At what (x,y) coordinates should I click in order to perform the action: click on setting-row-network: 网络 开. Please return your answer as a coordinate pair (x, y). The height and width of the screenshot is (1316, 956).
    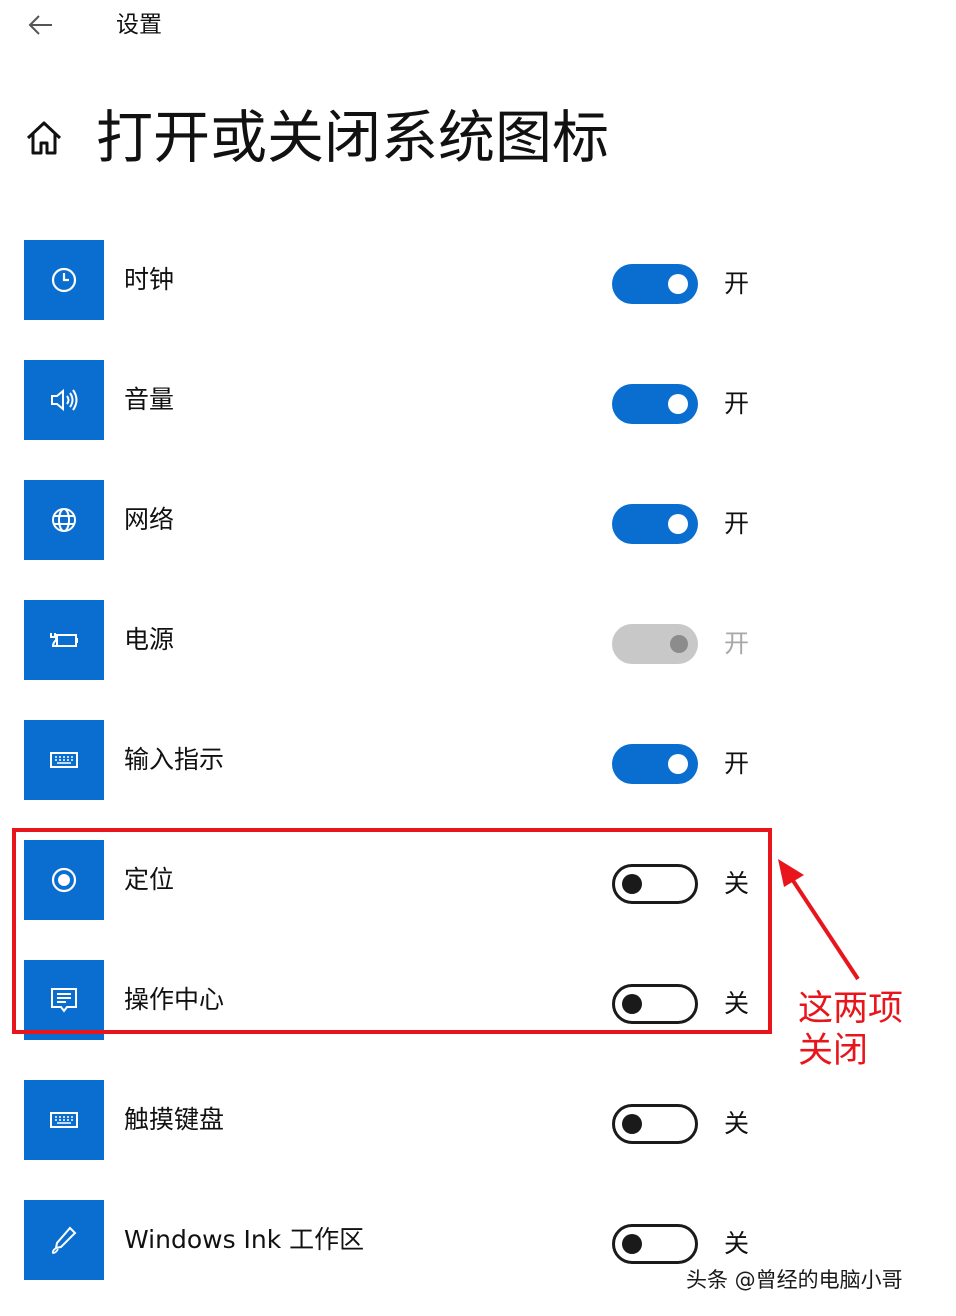
    Looking at the image, I should click on (400, 520).